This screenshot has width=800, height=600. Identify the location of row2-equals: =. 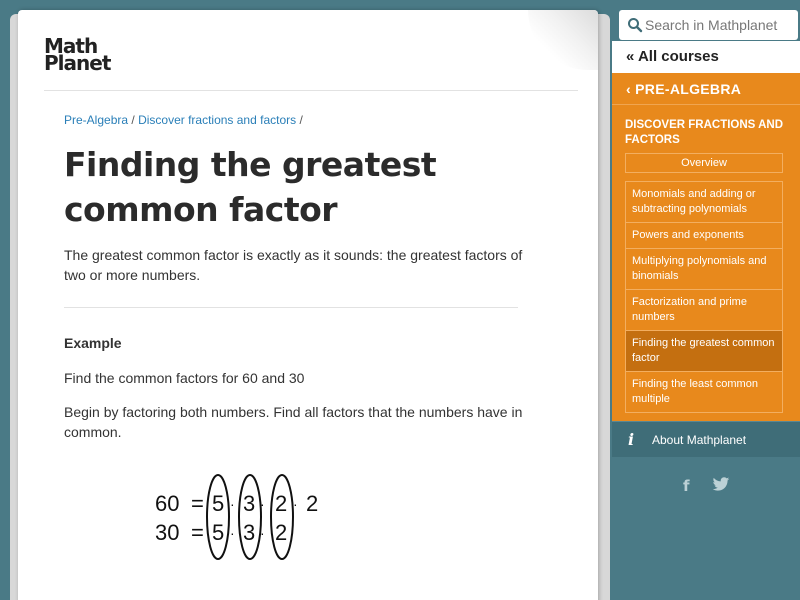
(197, 532).